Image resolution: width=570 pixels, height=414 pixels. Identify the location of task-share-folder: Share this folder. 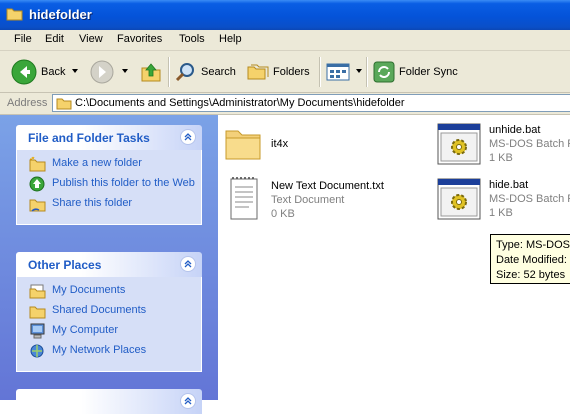
(109, 205).